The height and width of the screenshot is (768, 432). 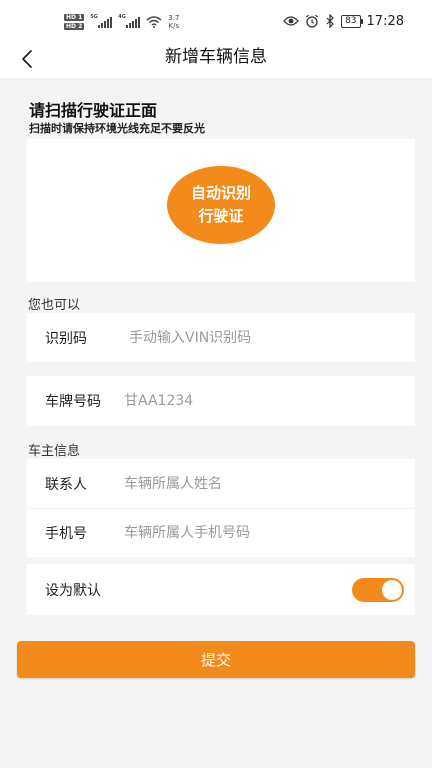 I want to click on status-left: HD 1 HD 2 5G 4G 3.7 K/s, so click(x=121, y=22).